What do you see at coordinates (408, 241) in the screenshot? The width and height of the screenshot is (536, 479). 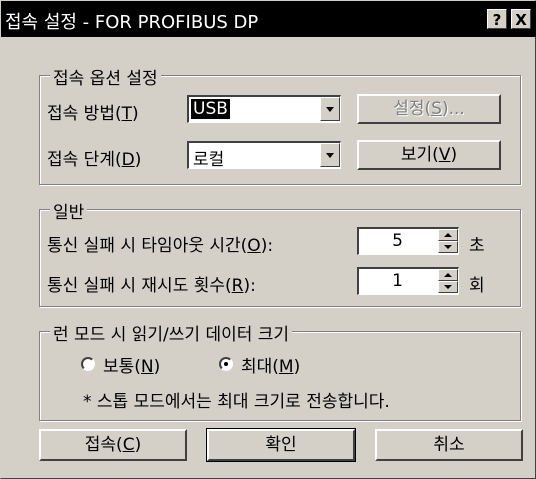 I see `timeout-spinner: 5` at bounding box center [408, 241].